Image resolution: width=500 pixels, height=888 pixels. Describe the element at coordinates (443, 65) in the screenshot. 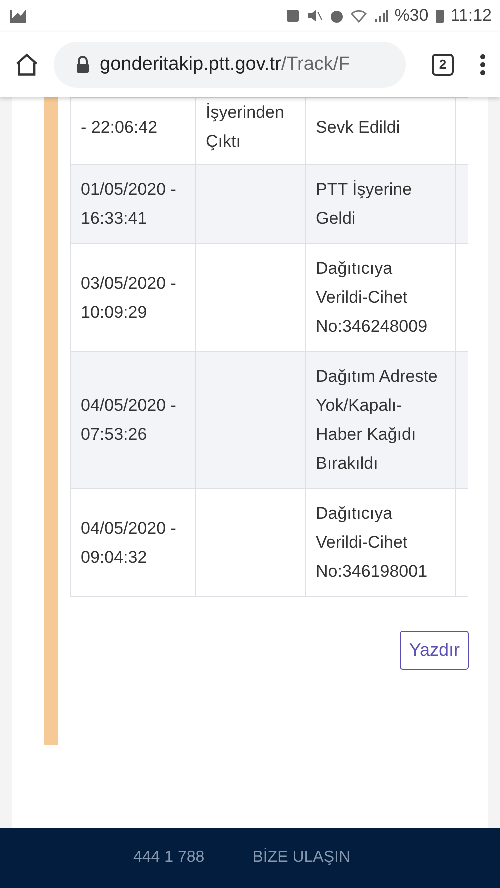

I see `tab-switcher-button: 2` at that location.